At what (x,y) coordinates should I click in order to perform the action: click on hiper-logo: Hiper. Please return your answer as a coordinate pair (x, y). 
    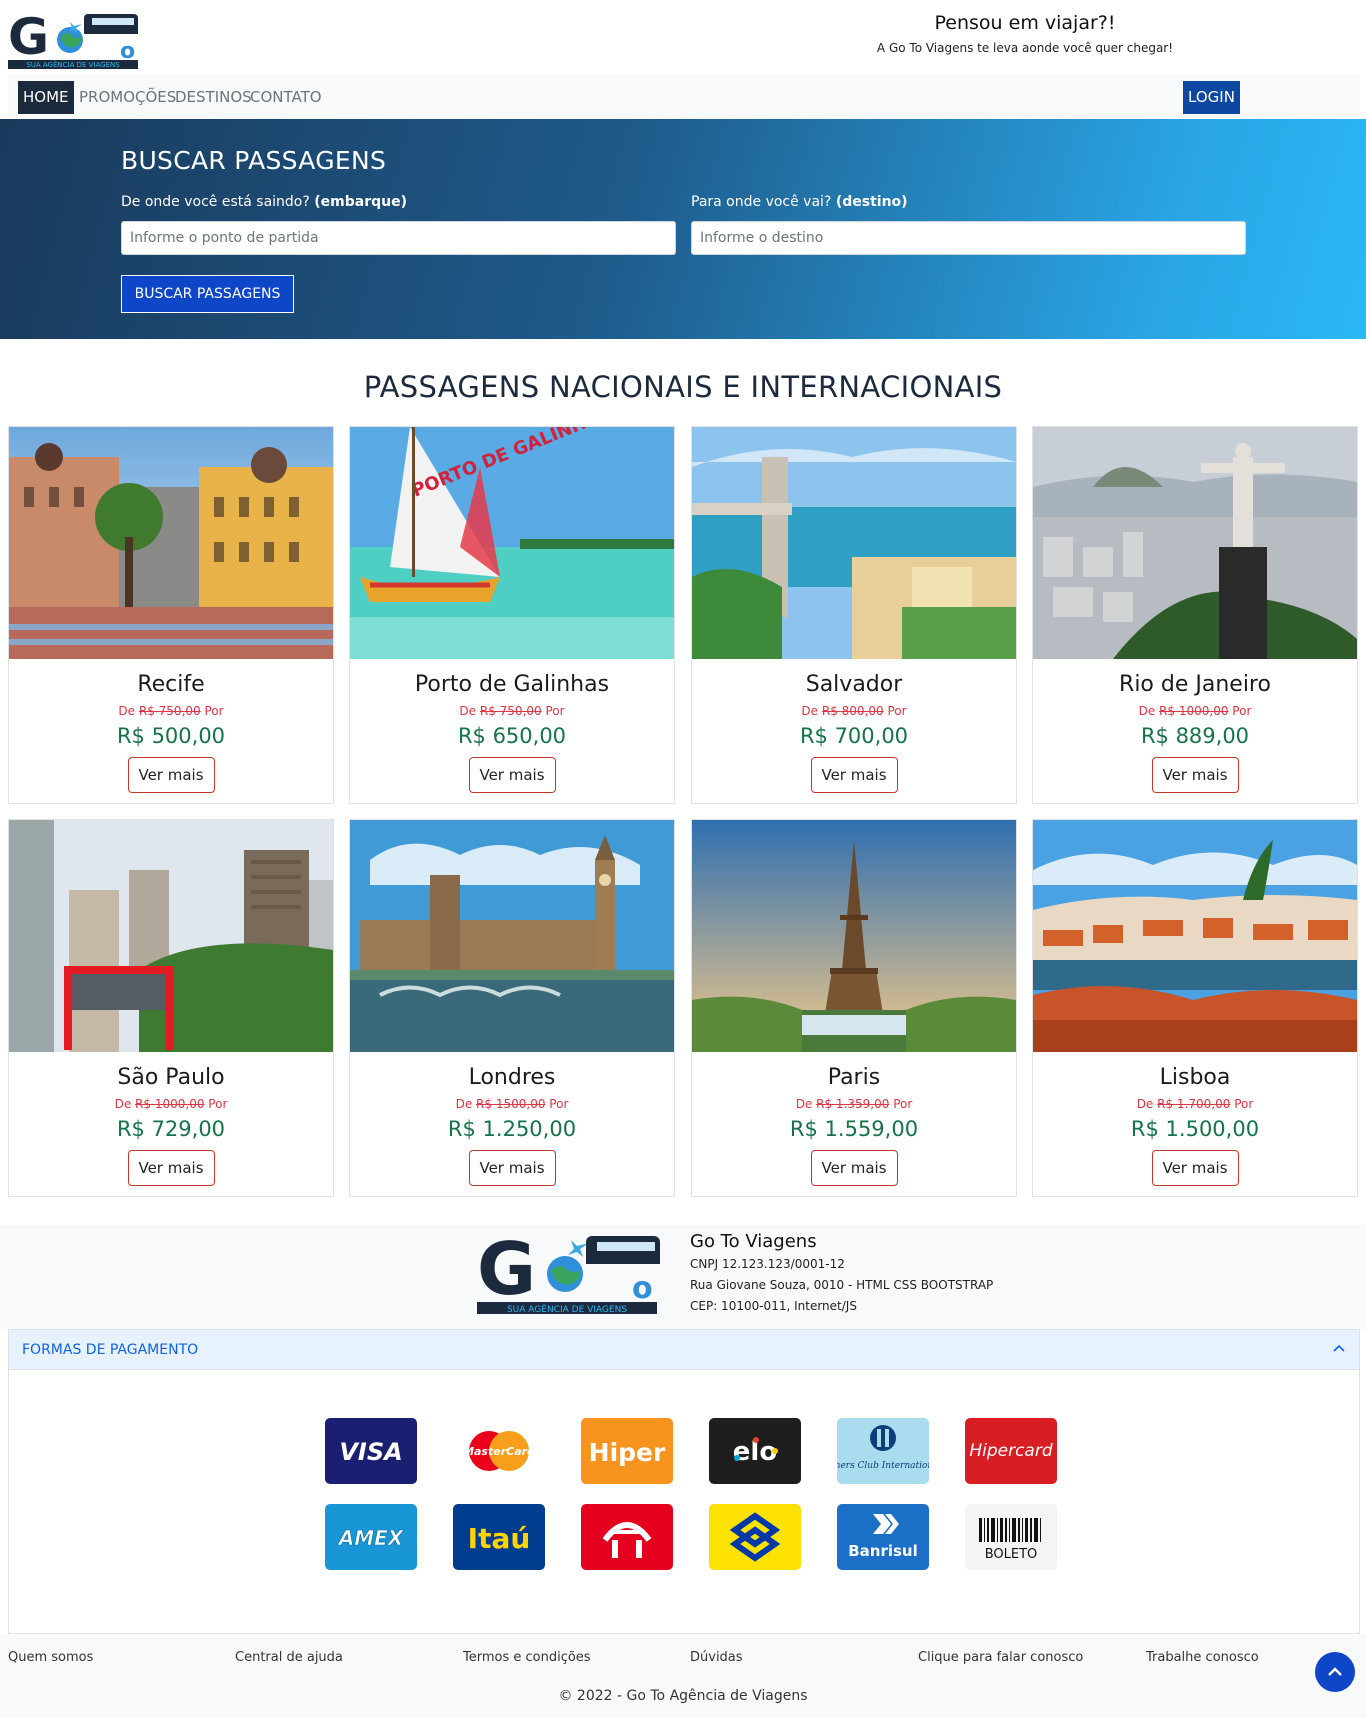
    Looking at the image, I should click on (627, 1451).